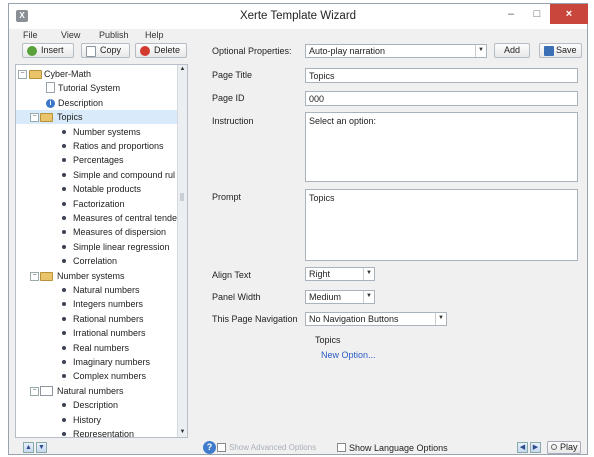 This screenshot has width=594, height=457. Describe the element at coordinates (30, 35) in the screenshot. I see `menu-file: File` at that location.